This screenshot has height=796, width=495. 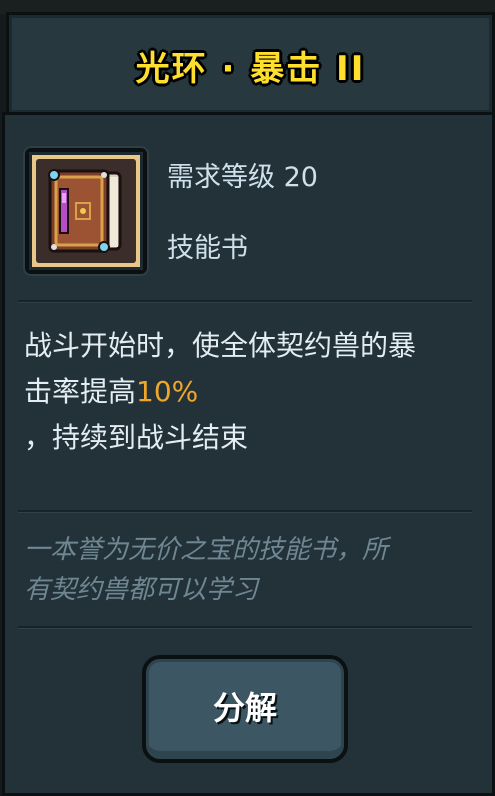 I want to click on title-plate: 光环 · 暴击 II, so click(x=250, y=64).